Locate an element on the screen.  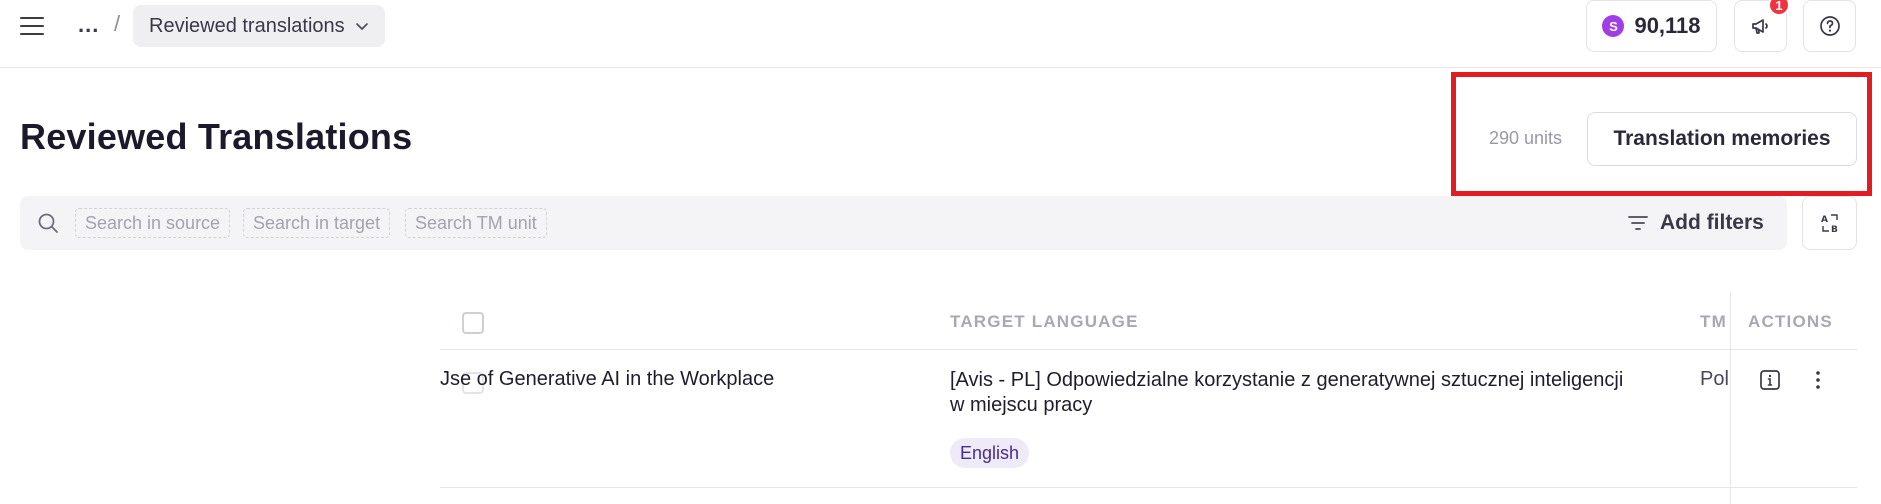
breadcrumb-current-dropdown: Reviewed translations is located at coordinates (259, 26).